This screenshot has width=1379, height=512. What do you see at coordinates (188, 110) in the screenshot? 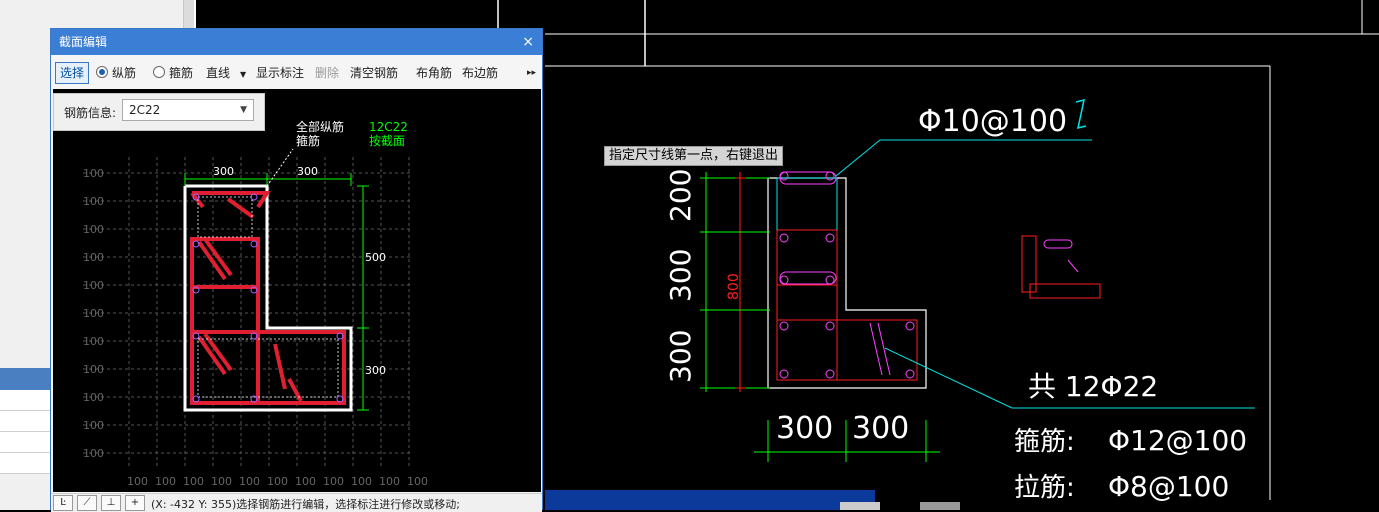
I see `rebar-info-select: 2C22 ▼` at bounding box center [188, 110].